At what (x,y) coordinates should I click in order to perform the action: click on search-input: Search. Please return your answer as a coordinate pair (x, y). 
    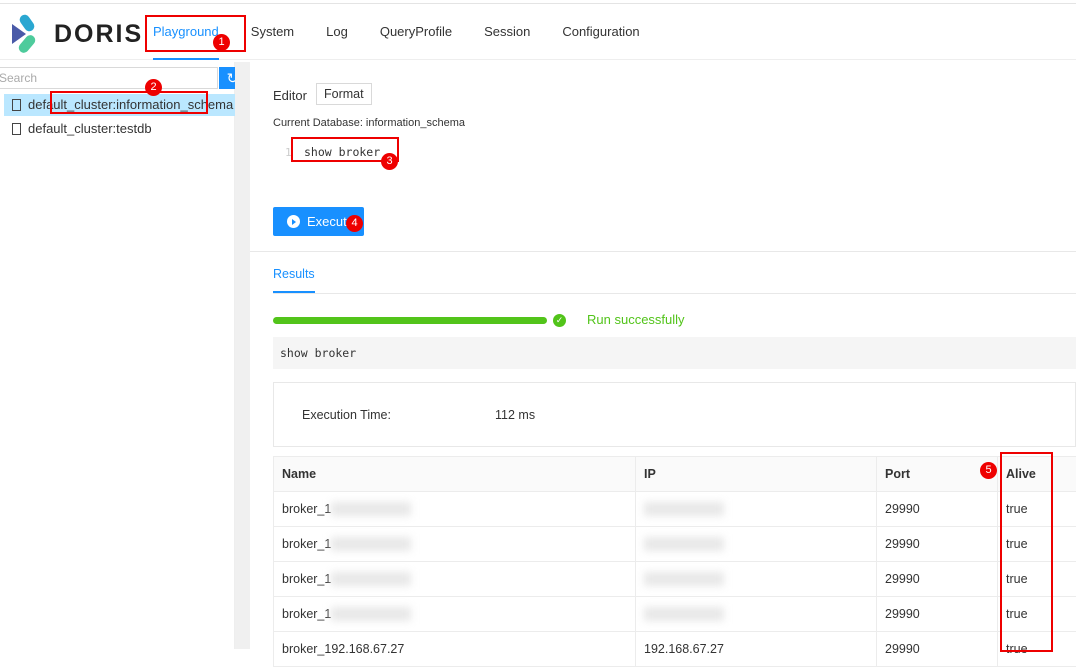
    Looking at the image, I should click on (109, 78).